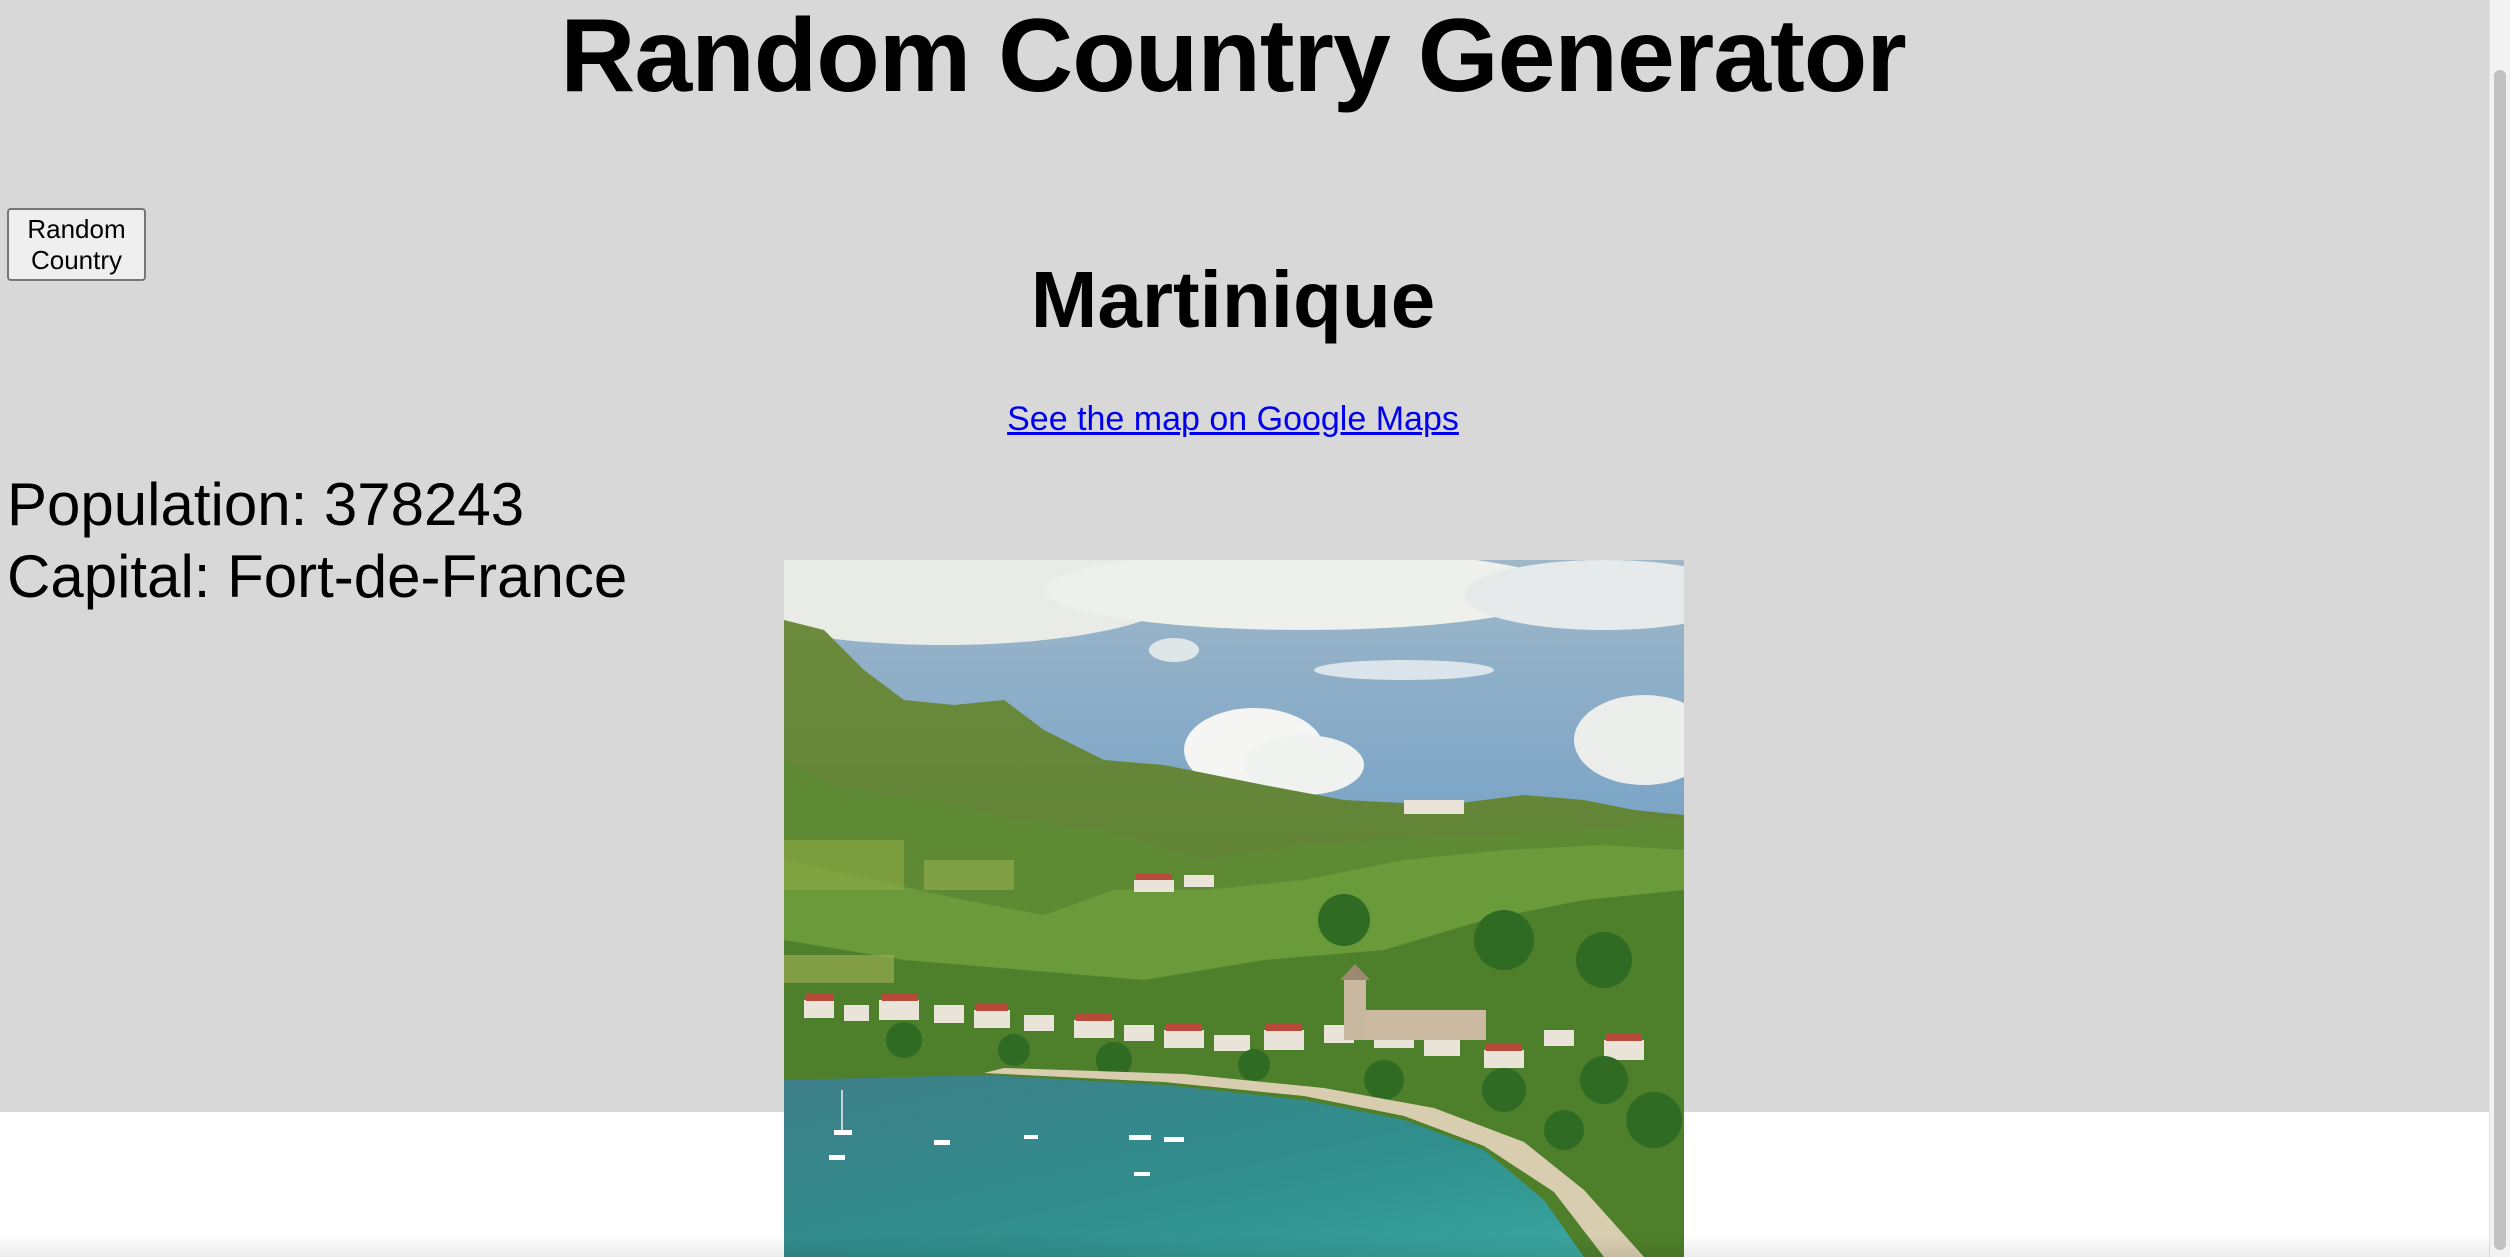  I want to click on capital-value: Fort-de-France, so click(427, 576).